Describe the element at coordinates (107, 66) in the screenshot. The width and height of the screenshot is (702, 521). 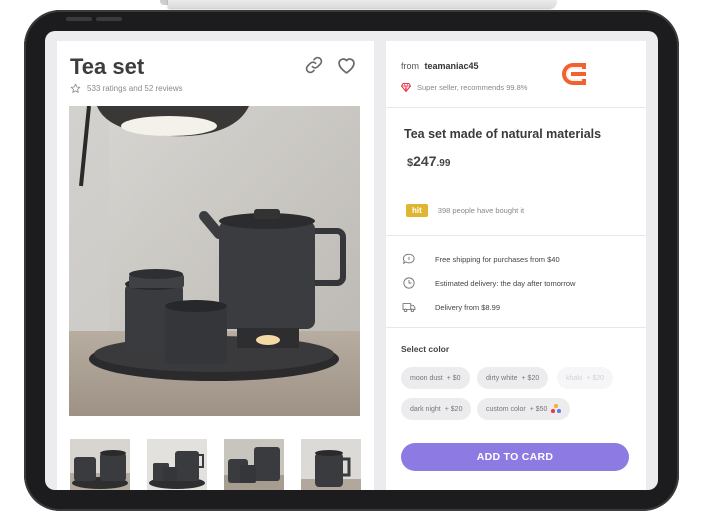
I see `product-title: Tea set` at that location.